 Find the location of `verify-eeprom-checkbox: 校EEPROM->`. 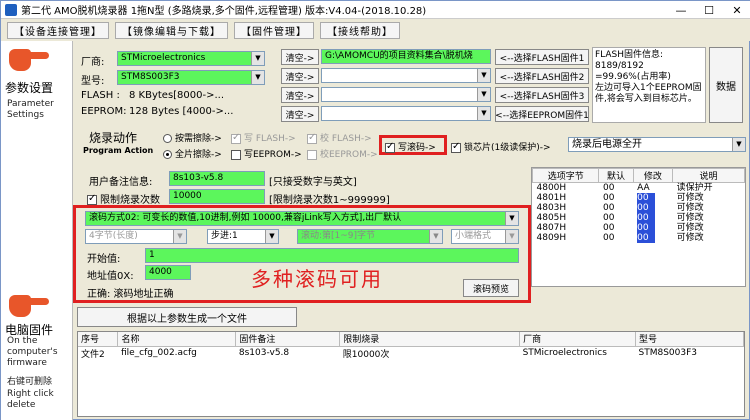

verify-eeprom-checkbox: 校EEPROM-> is located at coordinates (342, 153).